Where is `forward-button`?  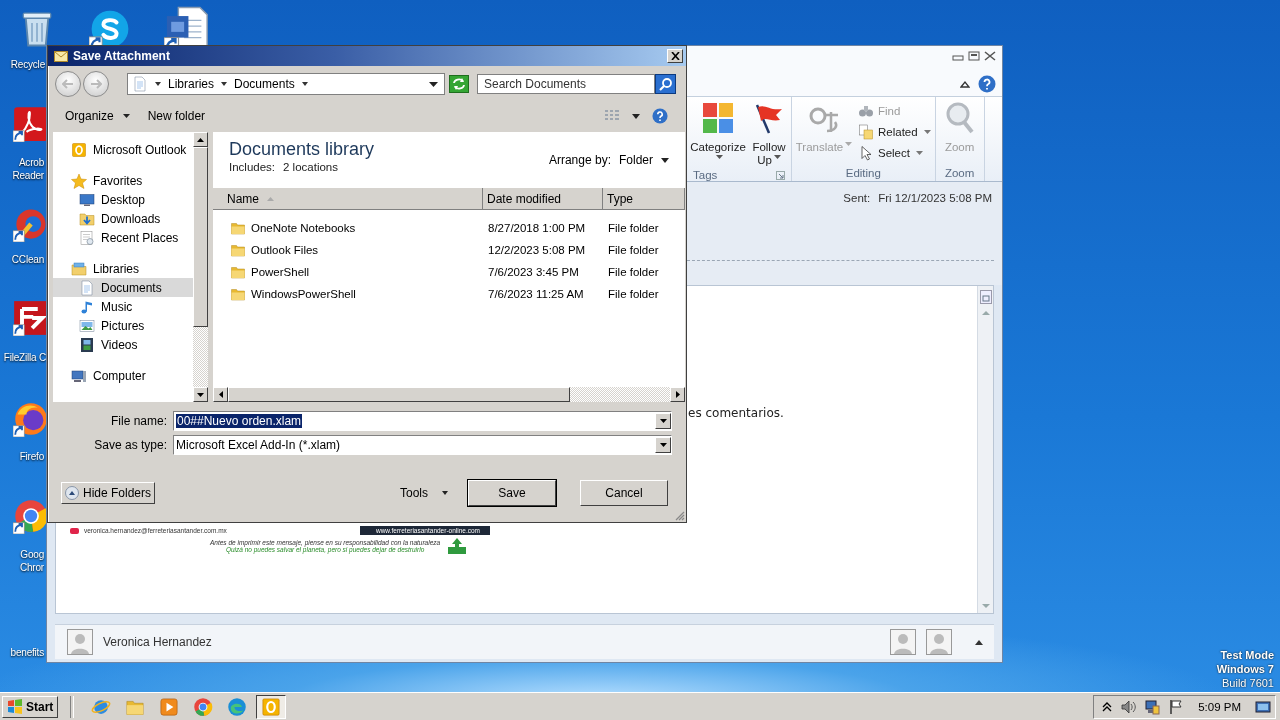 forward-button is located at coordinates (96, 84).